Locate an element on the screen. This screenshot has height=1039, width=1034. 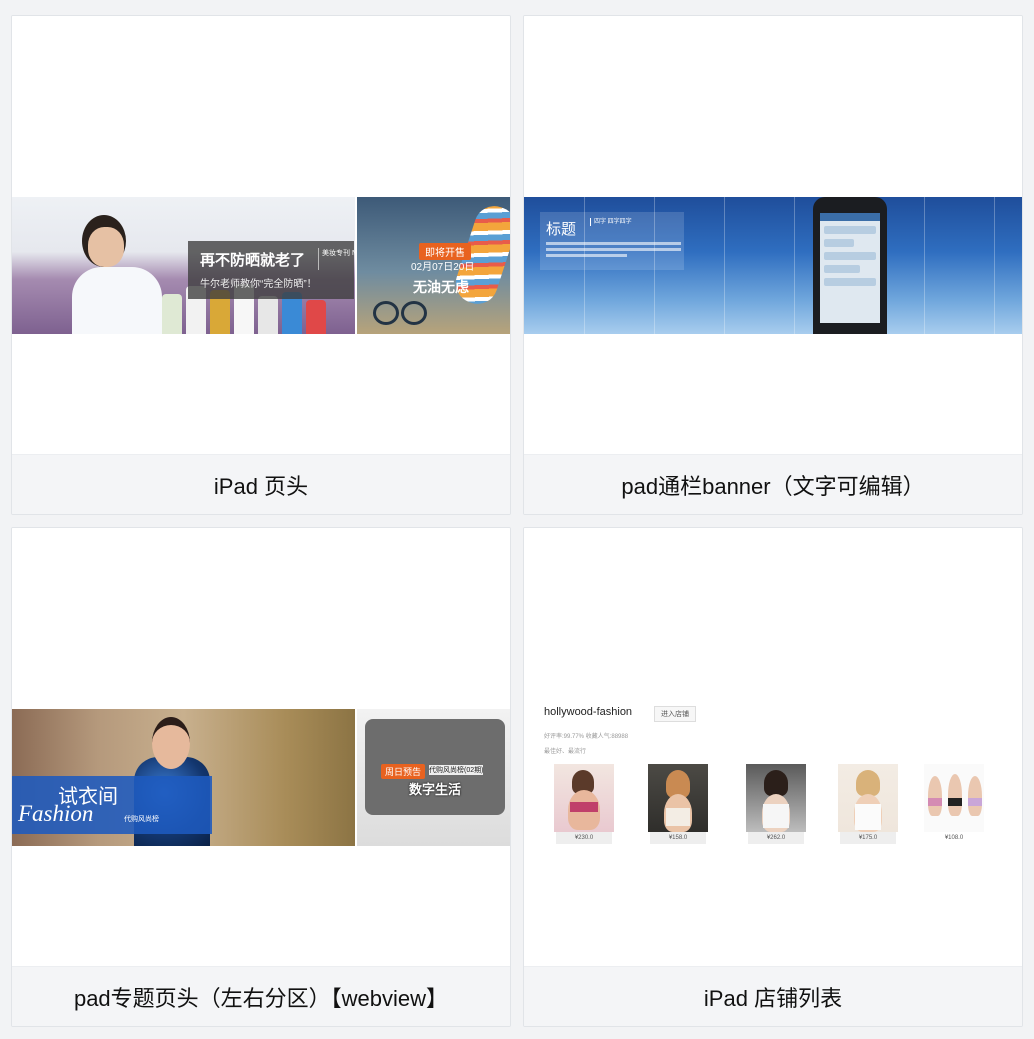
phone-screen is located at coordinates (850, 268).